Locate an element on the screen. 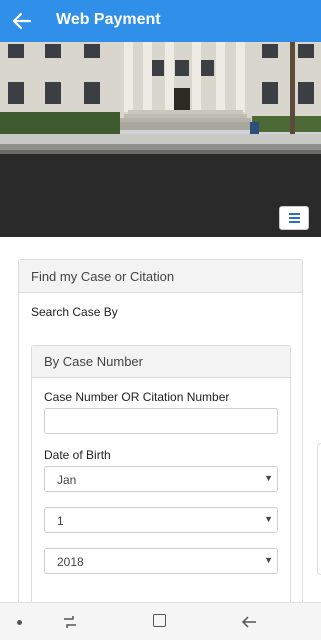  search-by-label: Search Case By is located at coordinates (74, 312).